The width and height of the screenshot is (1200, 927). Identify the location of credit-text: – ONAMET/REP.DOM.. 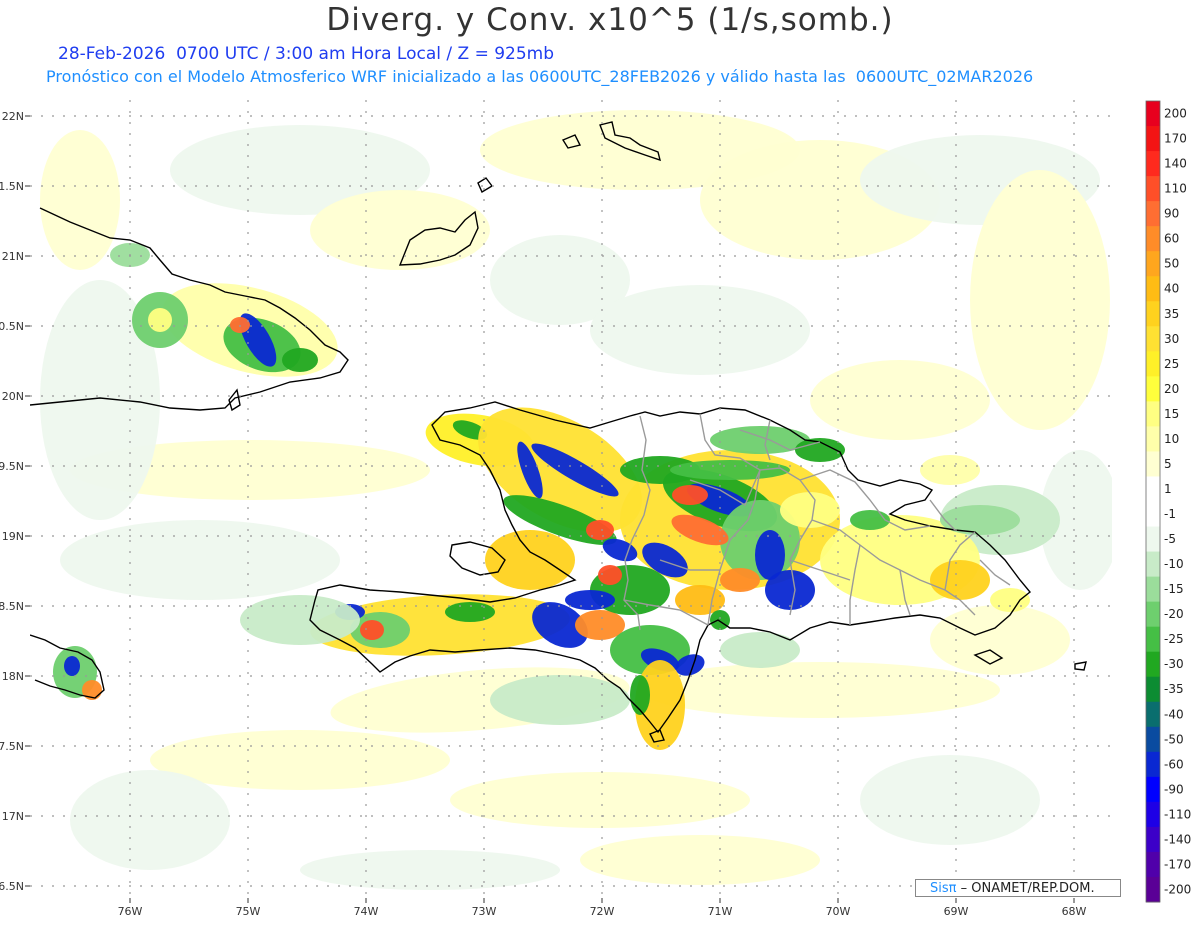
(1027, 888).